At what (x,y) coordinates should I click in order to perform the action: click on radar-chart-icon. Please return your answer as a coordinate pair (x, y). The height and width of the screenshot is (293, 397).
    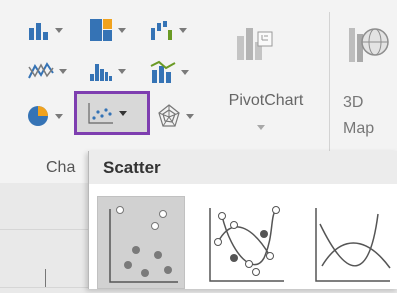
    Looking at the image, I should click on (169, 115).